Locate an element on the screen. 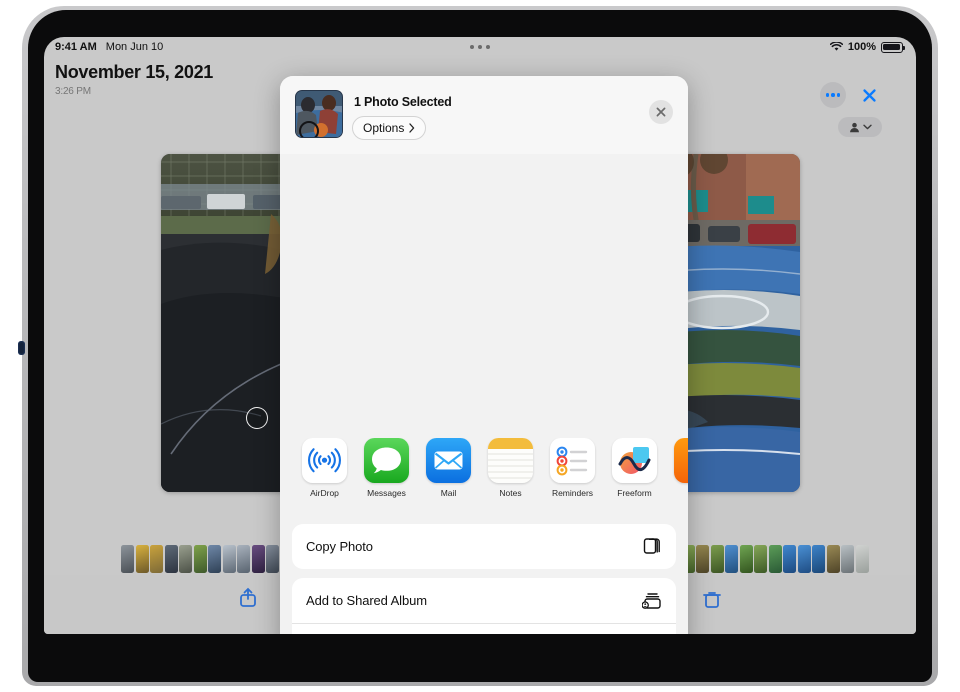  action-add-to-album: Add to Album is located at coordinates (484, 628).